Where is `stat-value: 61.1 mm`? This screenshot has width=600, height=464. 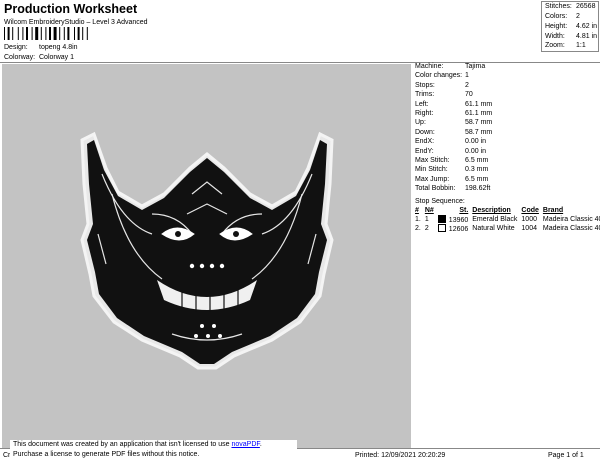
stat-value: 61.1 mm is located at coordinates (479, 104).